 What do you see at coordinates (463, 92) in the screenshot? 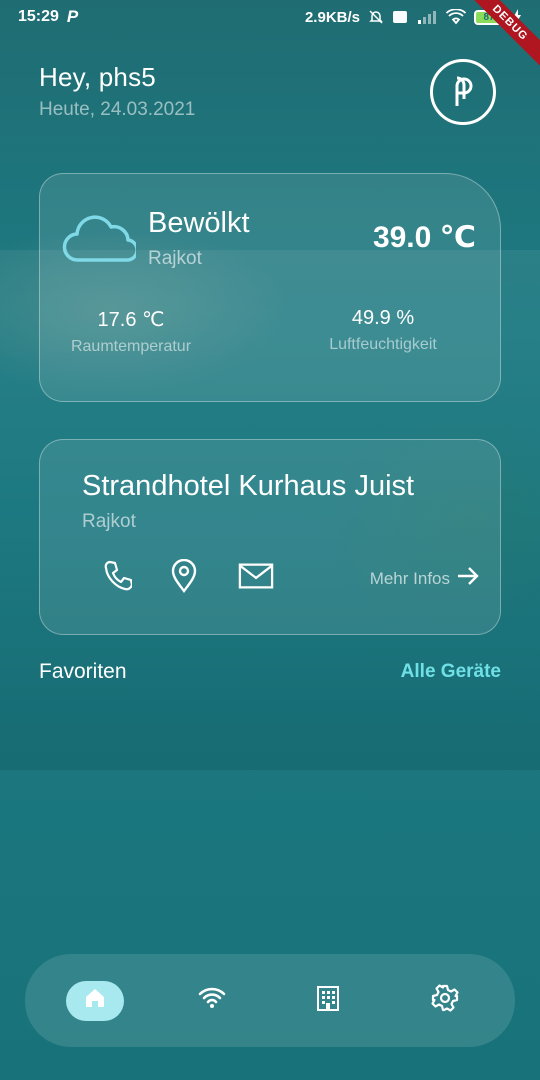
I see `phs-logo-icon` at bounding box center [463, 92].